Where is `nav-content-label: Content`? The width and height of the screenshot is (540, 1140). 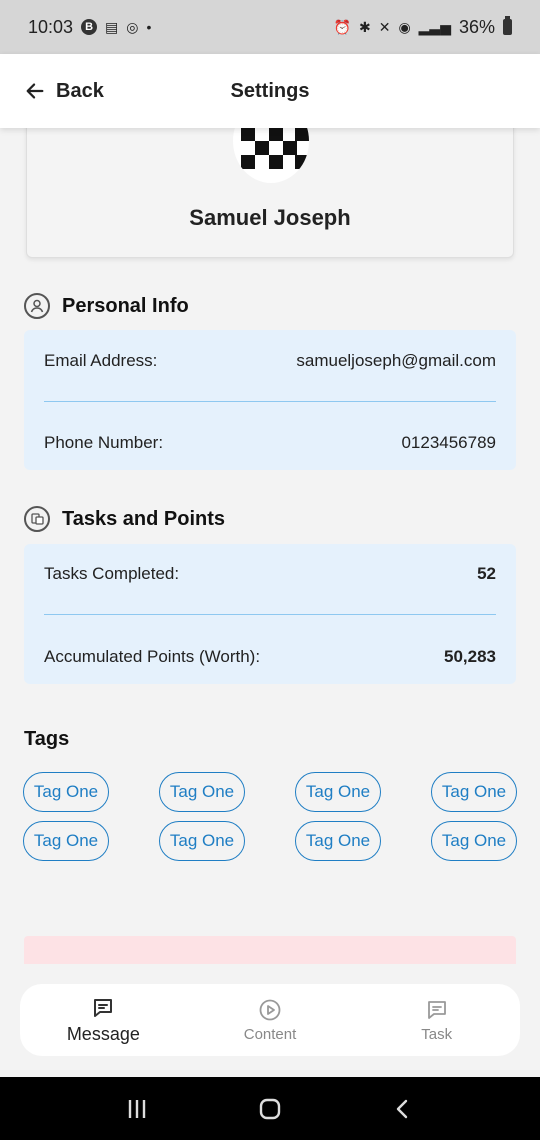 nav-content-label: Content is located at coordinates (270, 1034).